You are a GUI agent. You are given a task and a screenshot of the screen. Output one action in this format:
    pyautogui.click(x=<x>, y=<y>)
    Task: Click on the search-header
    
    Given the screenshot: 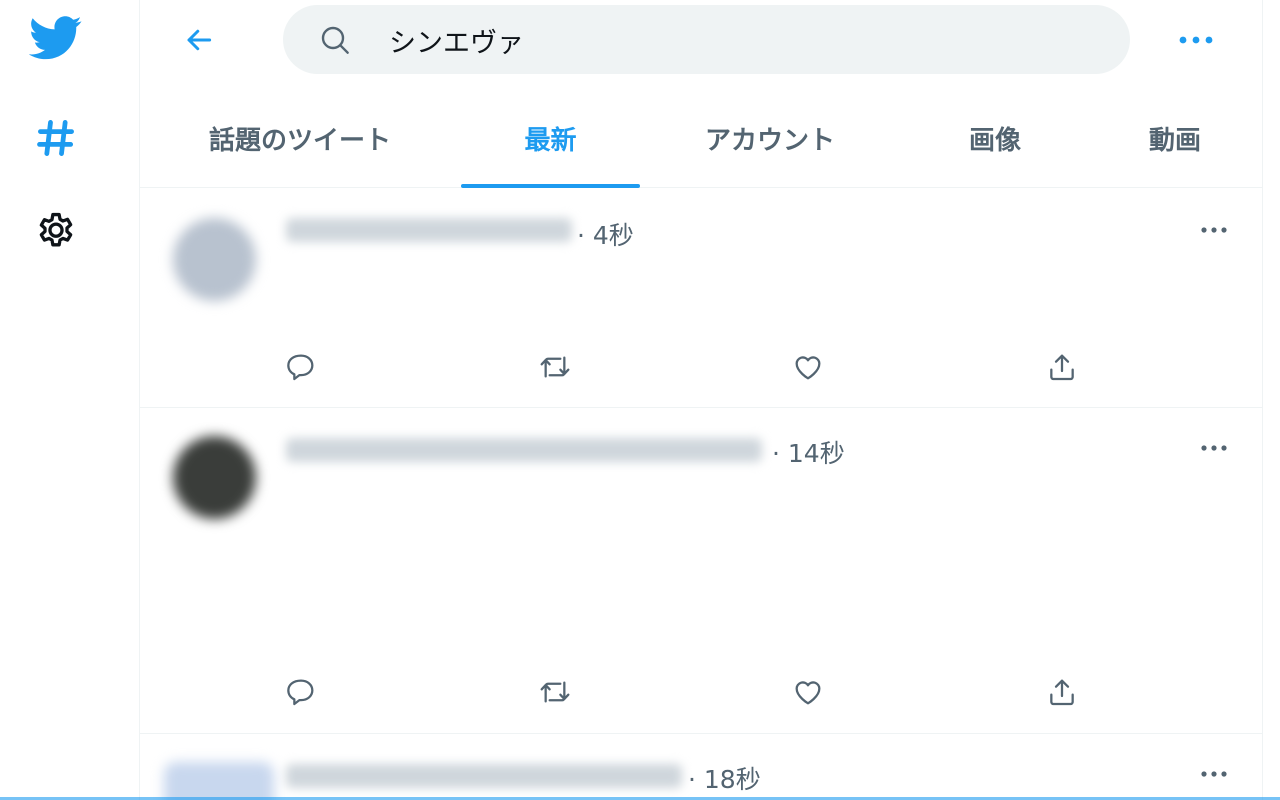 What is the action you would take?
    pyautogui.click(x=701, y=40)
    